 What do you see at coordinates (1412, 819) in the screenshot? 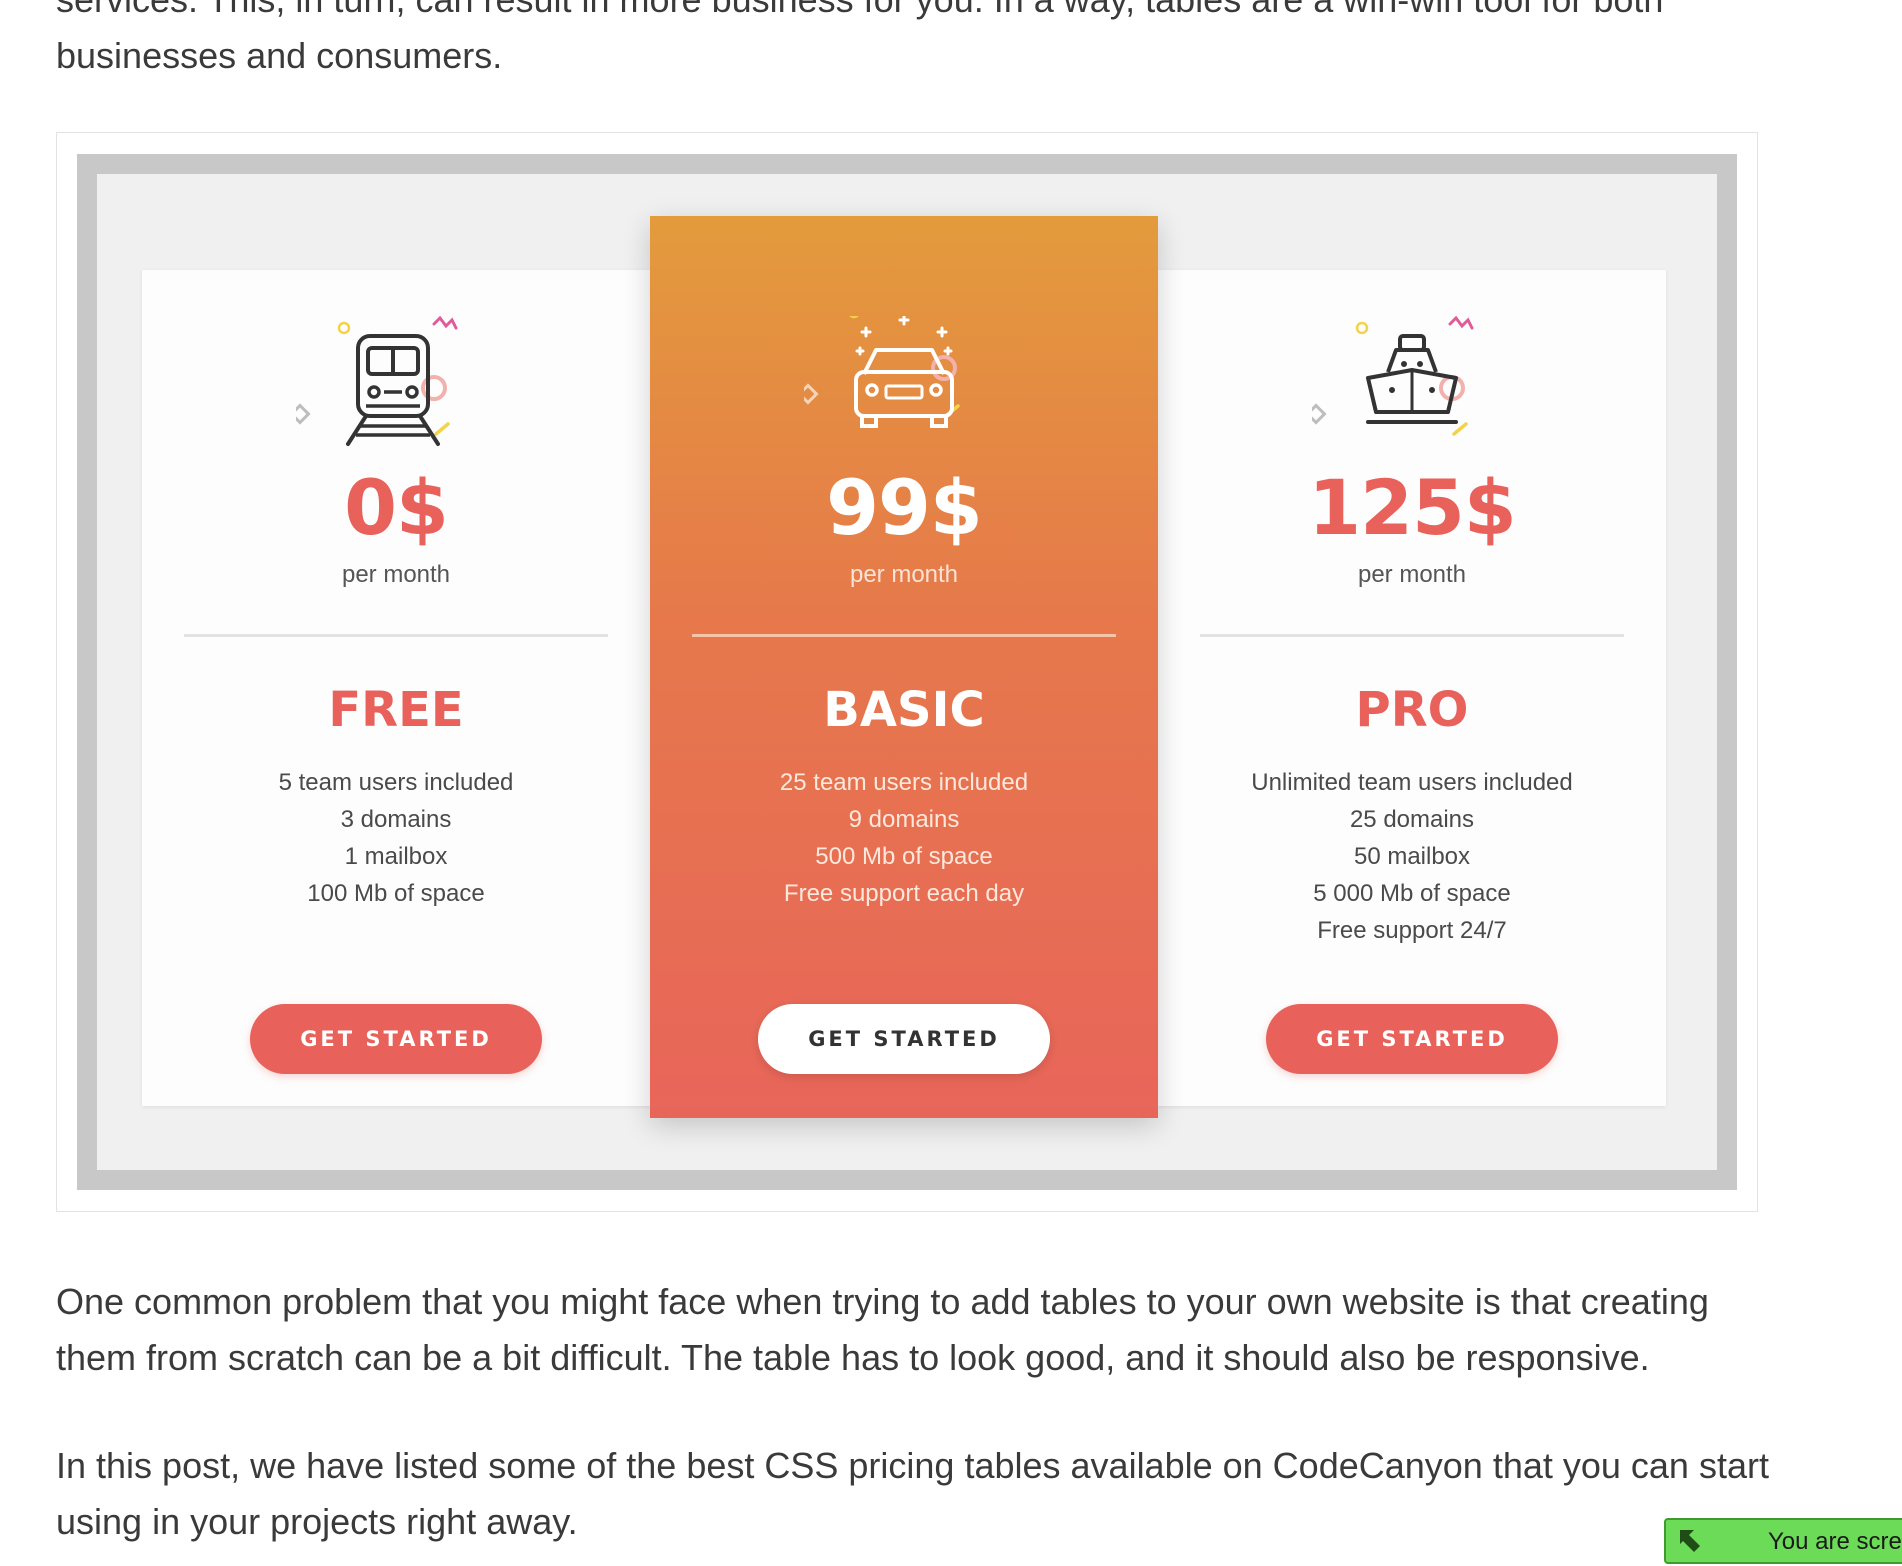
I see `feature-item: 25 domains` at bounding box center [1412, 819].